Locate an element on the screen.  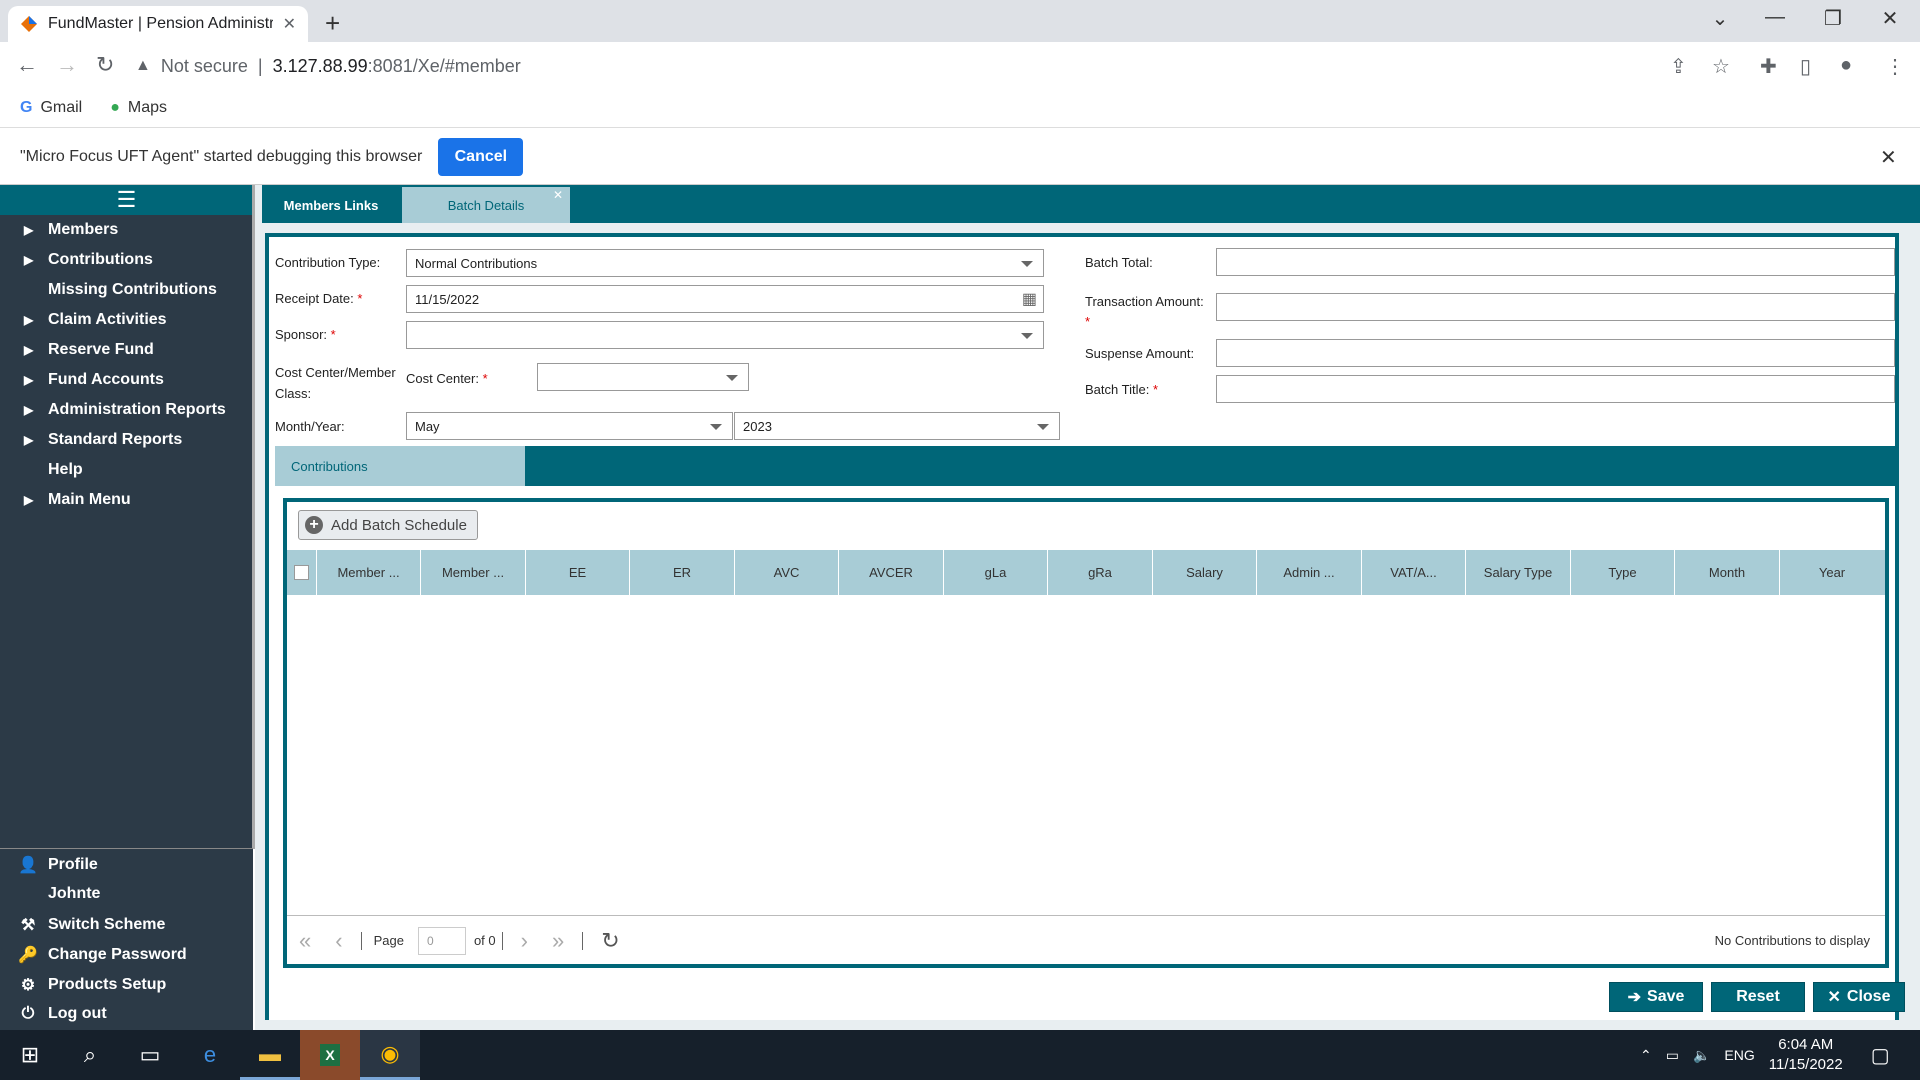
minimize-icon: — is located at coordinates (1775, 17).